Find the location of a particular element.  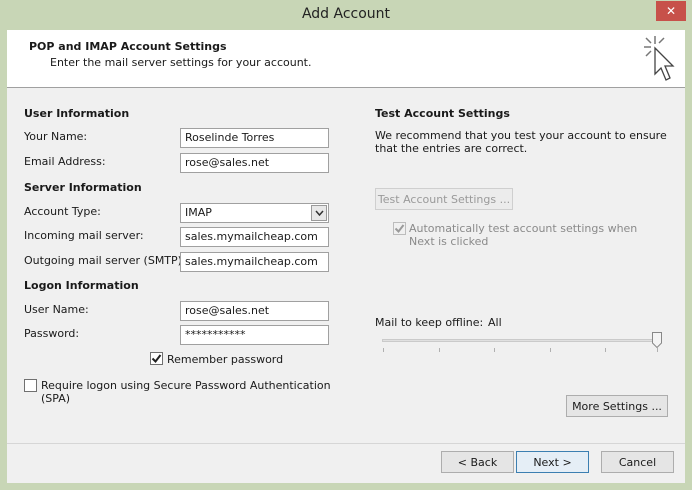

chevron-down-icon is located at coordinates (319, 213).